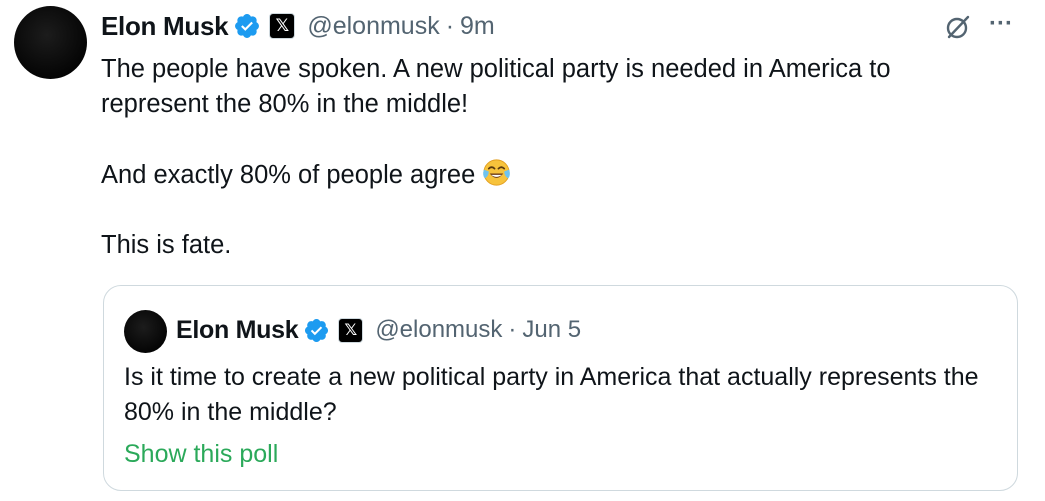  What do you see at coordinates (497, 172) in the screenshot?
I see `face-with-tears-of-joy-icon` at bounding box center [497, 172].